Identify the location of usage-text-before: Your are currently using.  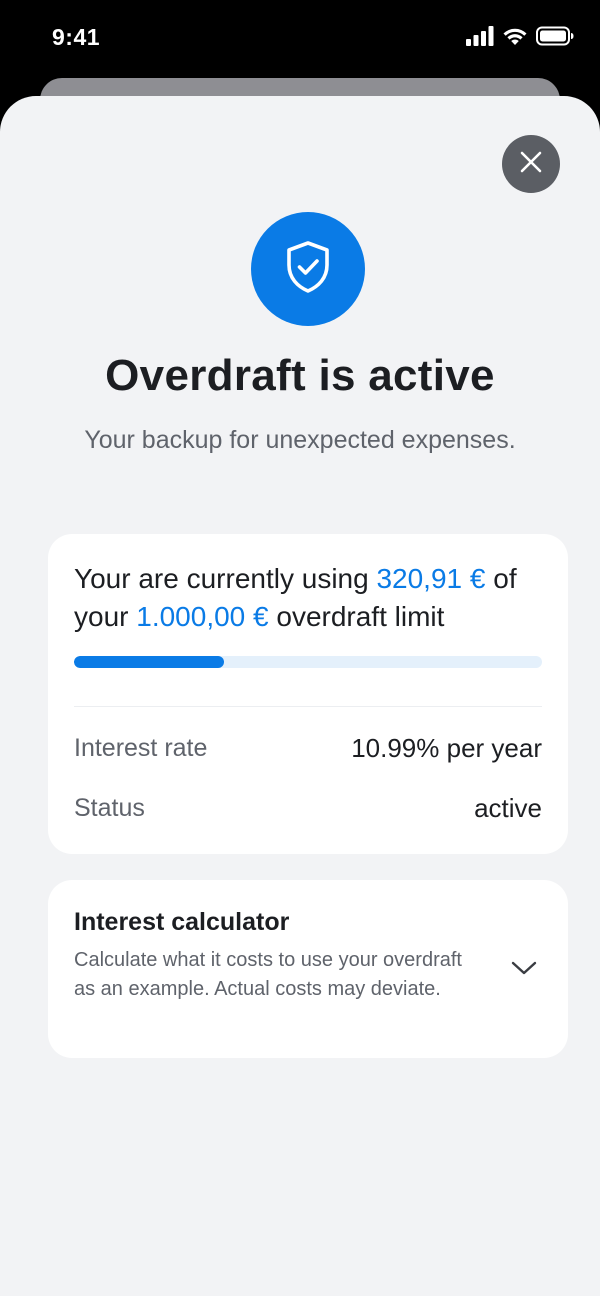
(225, 578).